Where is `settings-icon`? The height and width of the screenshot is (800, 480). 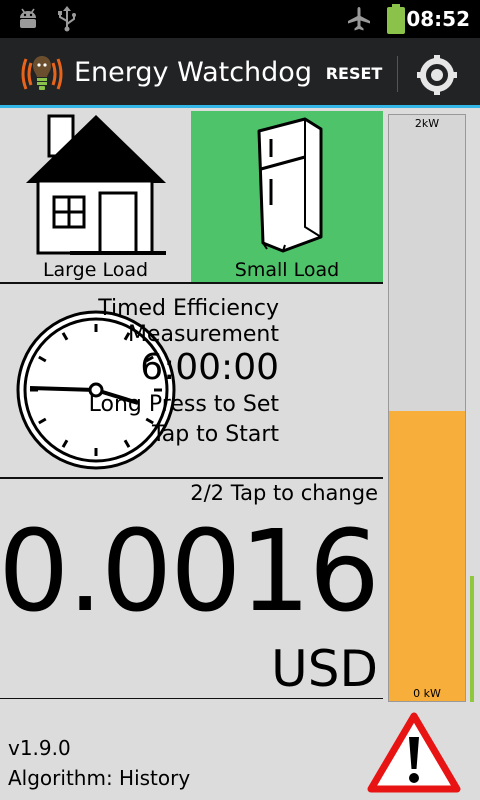
settings-icon is located at coordinates (437, 75).